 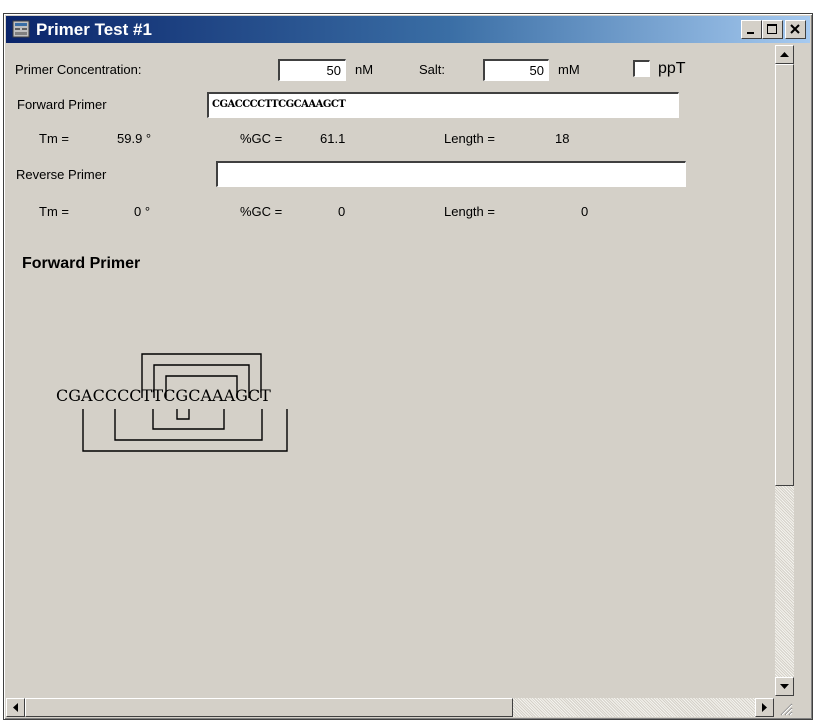 What do you see at coordinates (94, 29) in the screenshot?
I see `window-title: Primer Test #1` at bounding box center [94, 29].